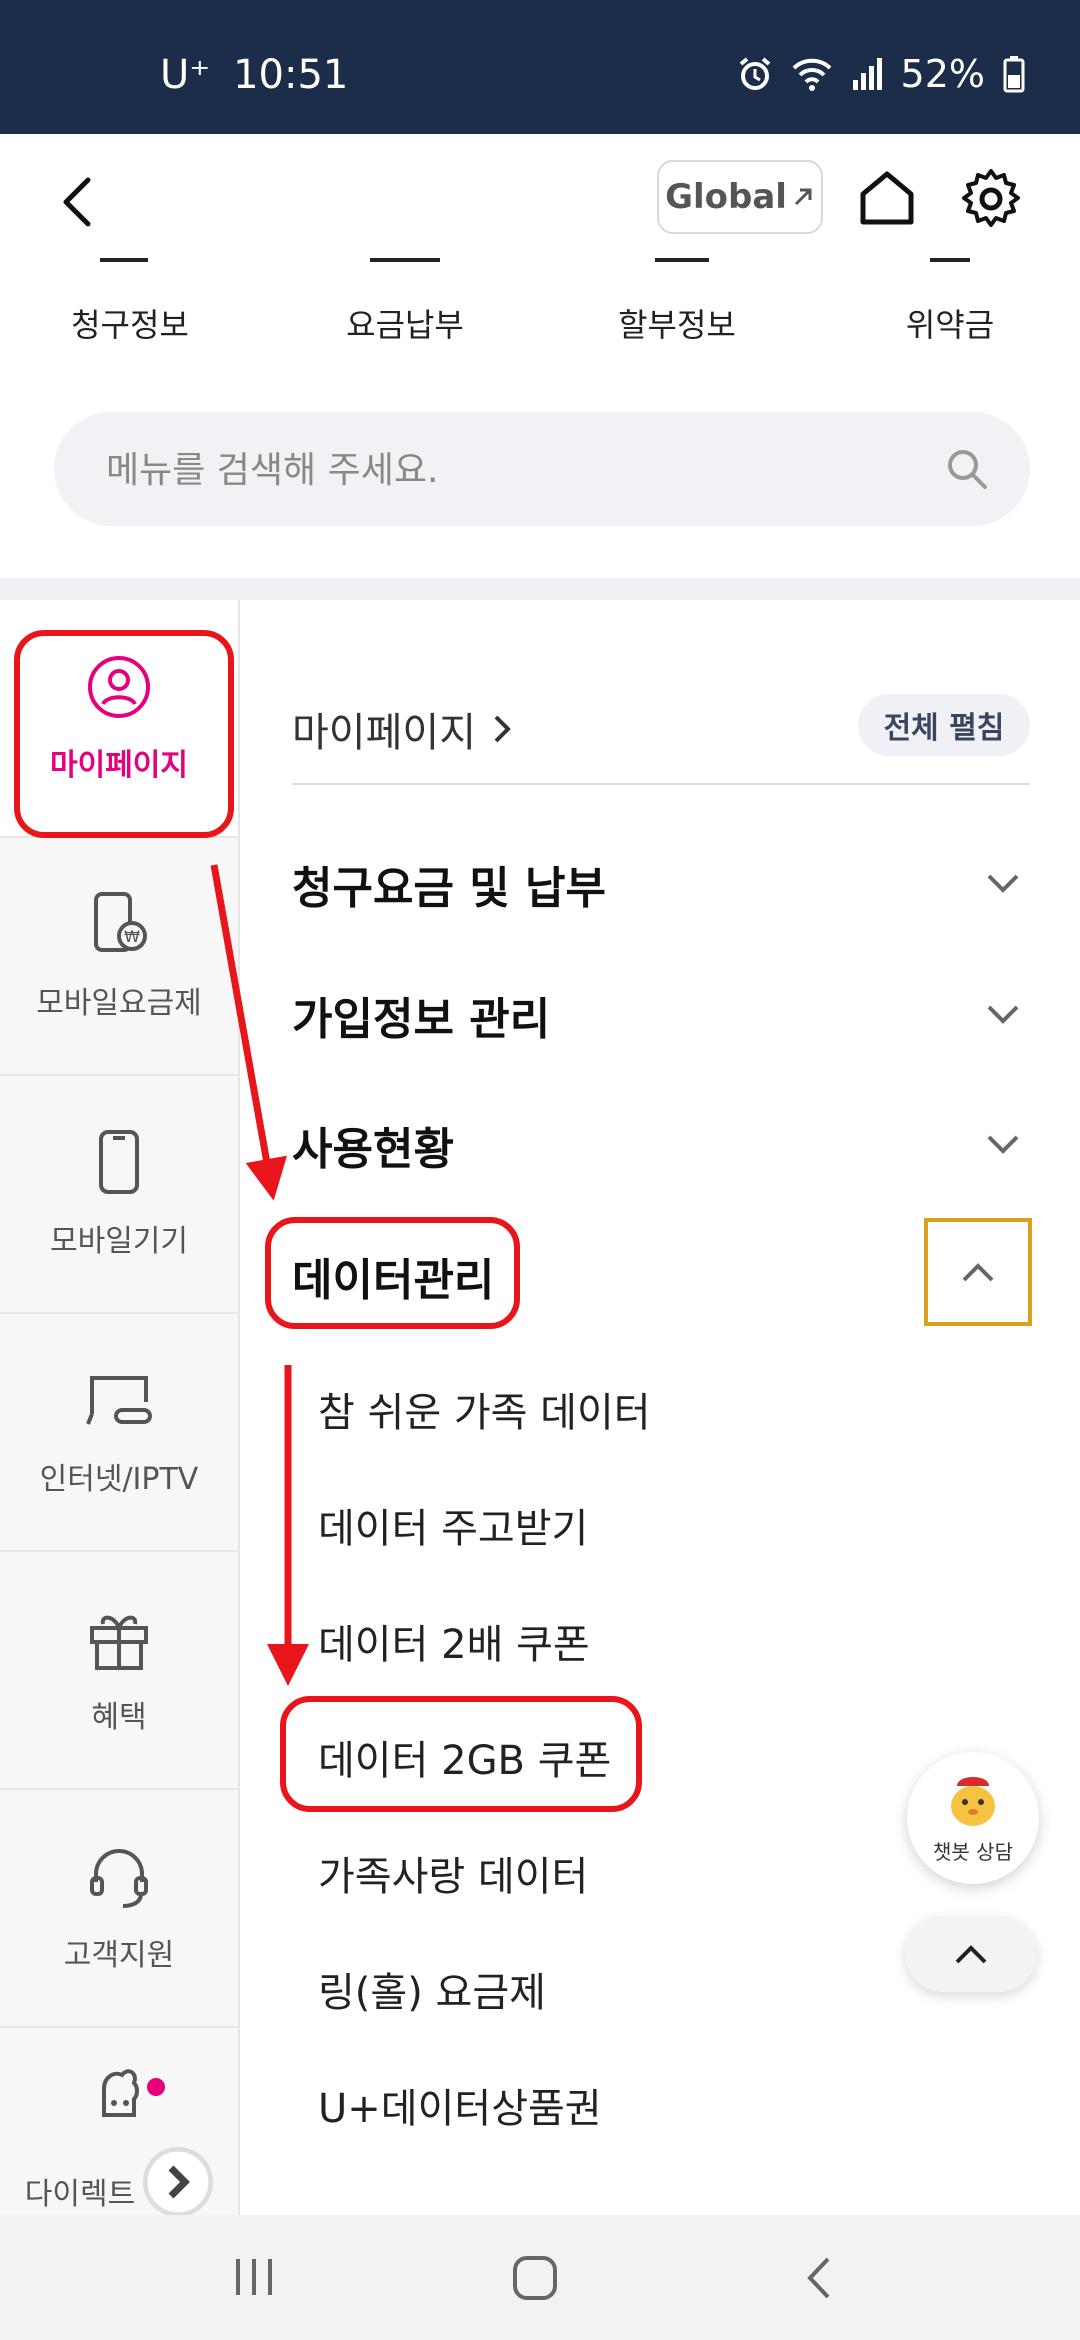 The width and height of the screenshot is (1080, 2340). What do you see at coordinates (156, 2087) in the screenshot?
I see `notification-dot` at bounding box center [156, 2087].